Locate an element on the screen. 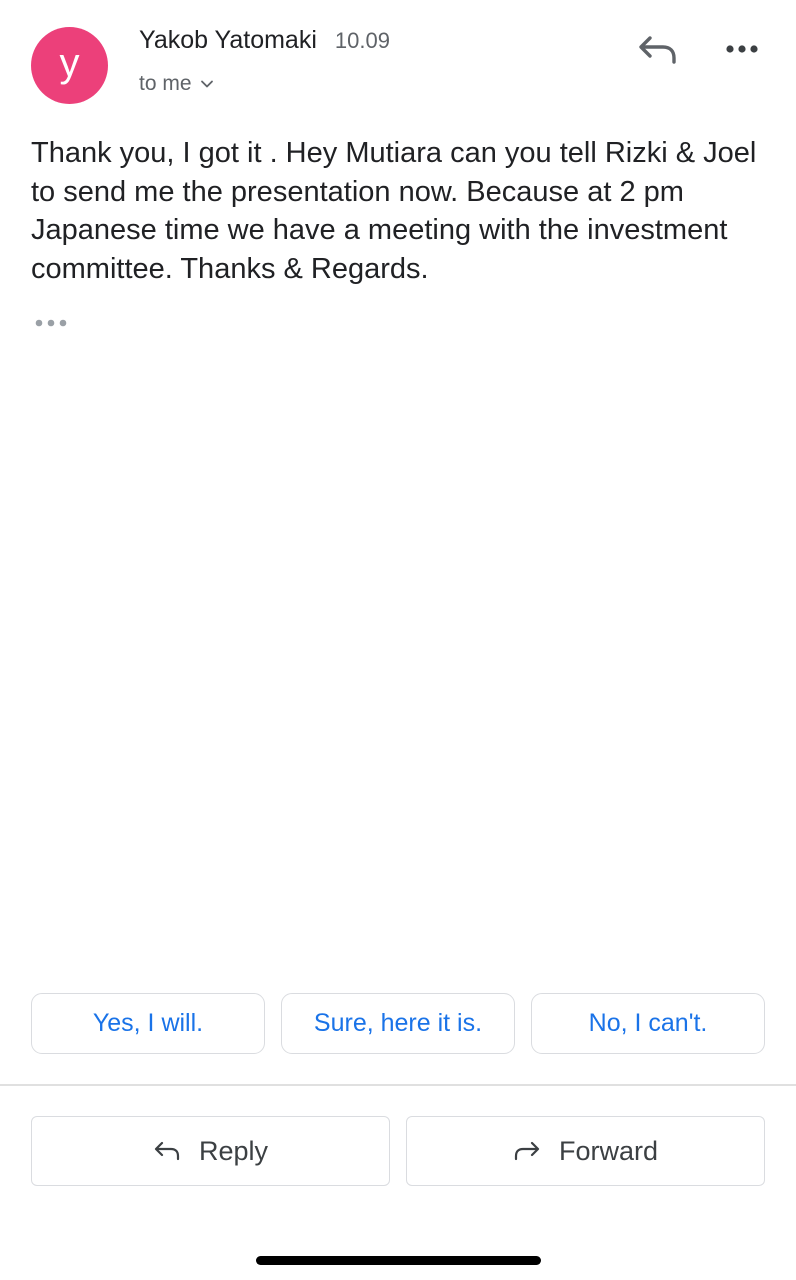 Image resolution: width=796 pixels, height=1280 pixels. forward-icon is located at coordinates (527, 1151).